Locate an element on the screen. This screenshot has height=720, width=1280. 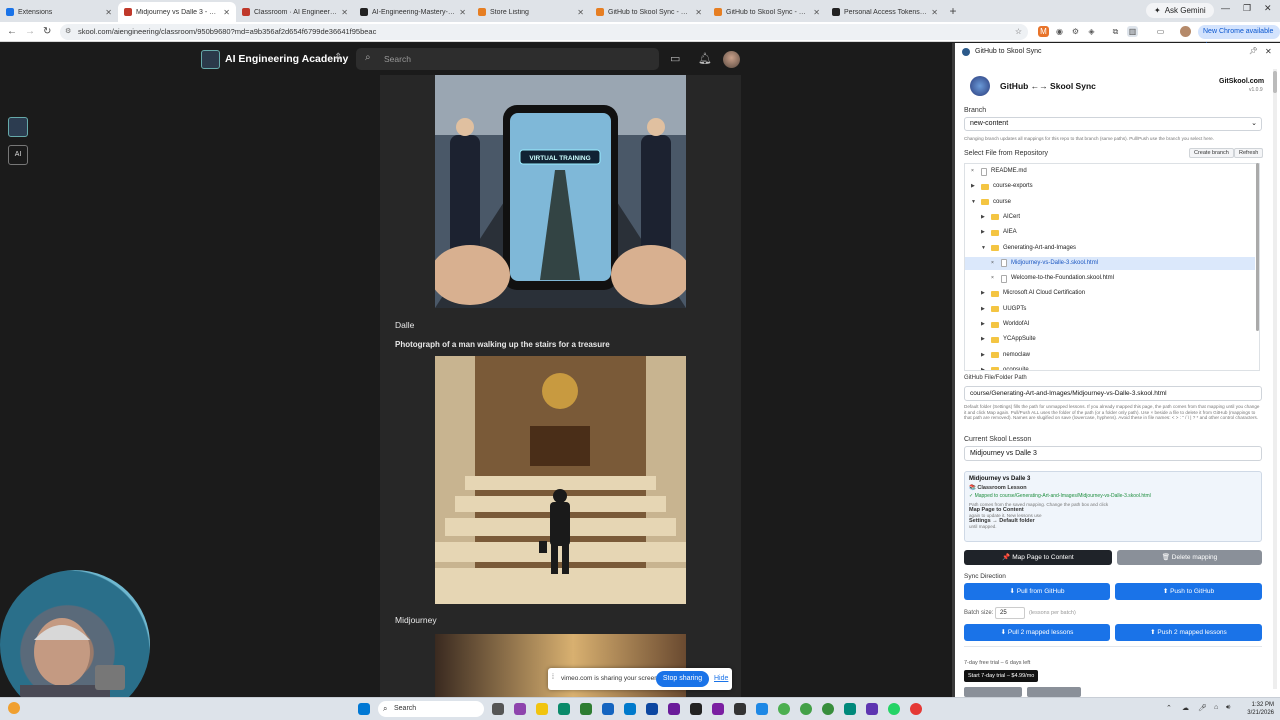
chrome-icon is located at coordinates (784, 709).